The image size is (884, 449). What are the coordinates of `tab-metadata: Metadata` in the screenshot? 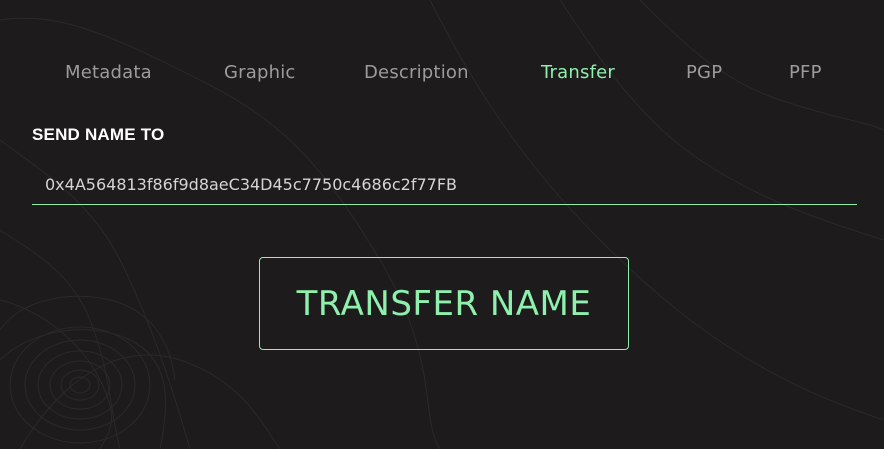 It's located at (108, 72).